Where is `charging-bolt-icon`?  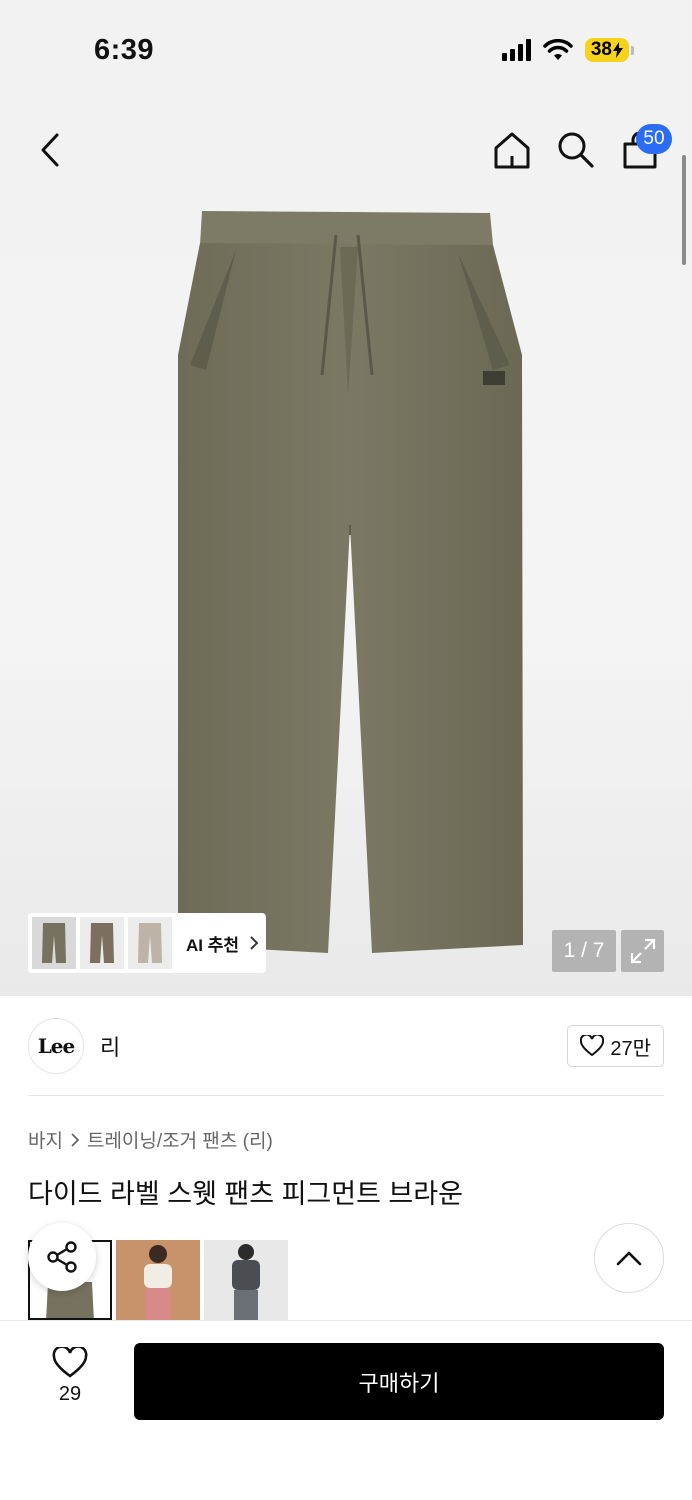
charging-bolt-icon is located at coordinates (618, 50).